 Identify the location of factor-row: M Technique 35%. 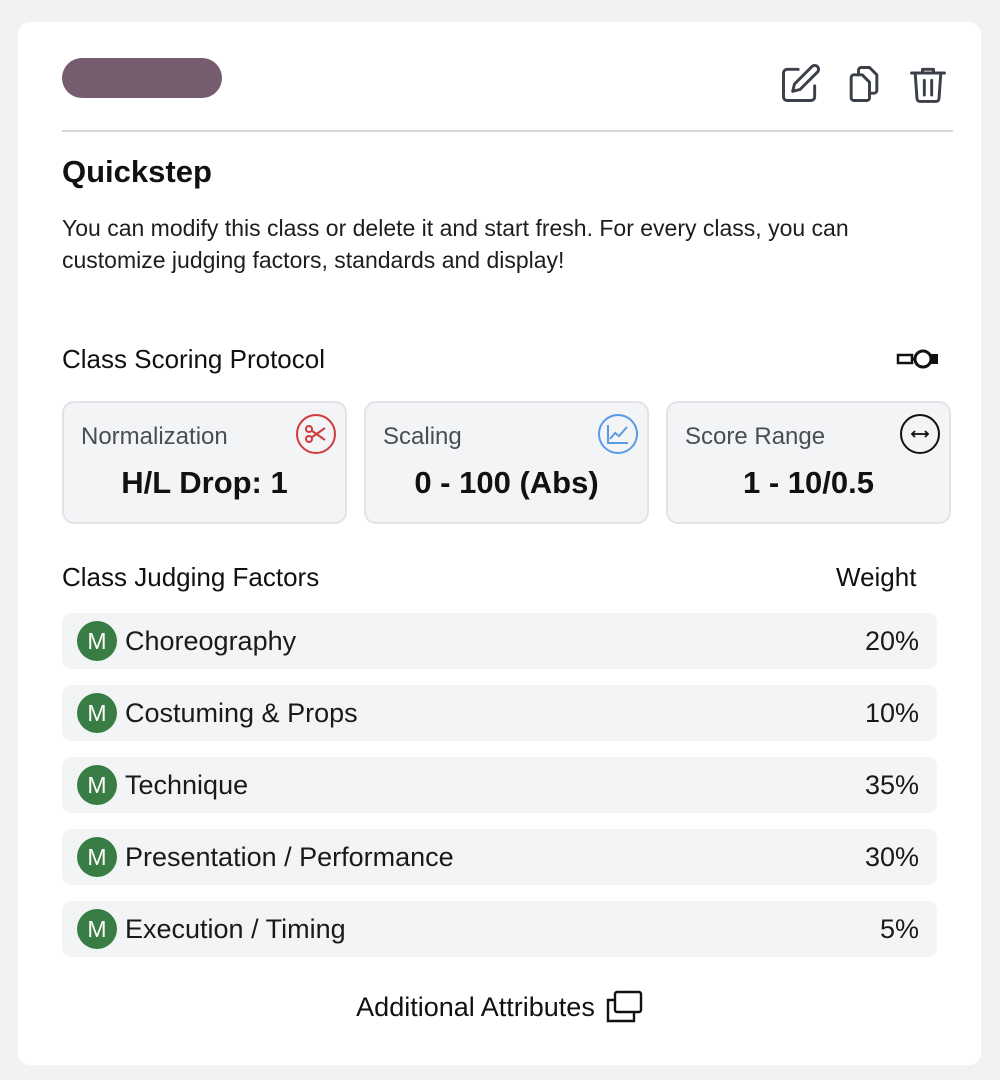
(499, 785).